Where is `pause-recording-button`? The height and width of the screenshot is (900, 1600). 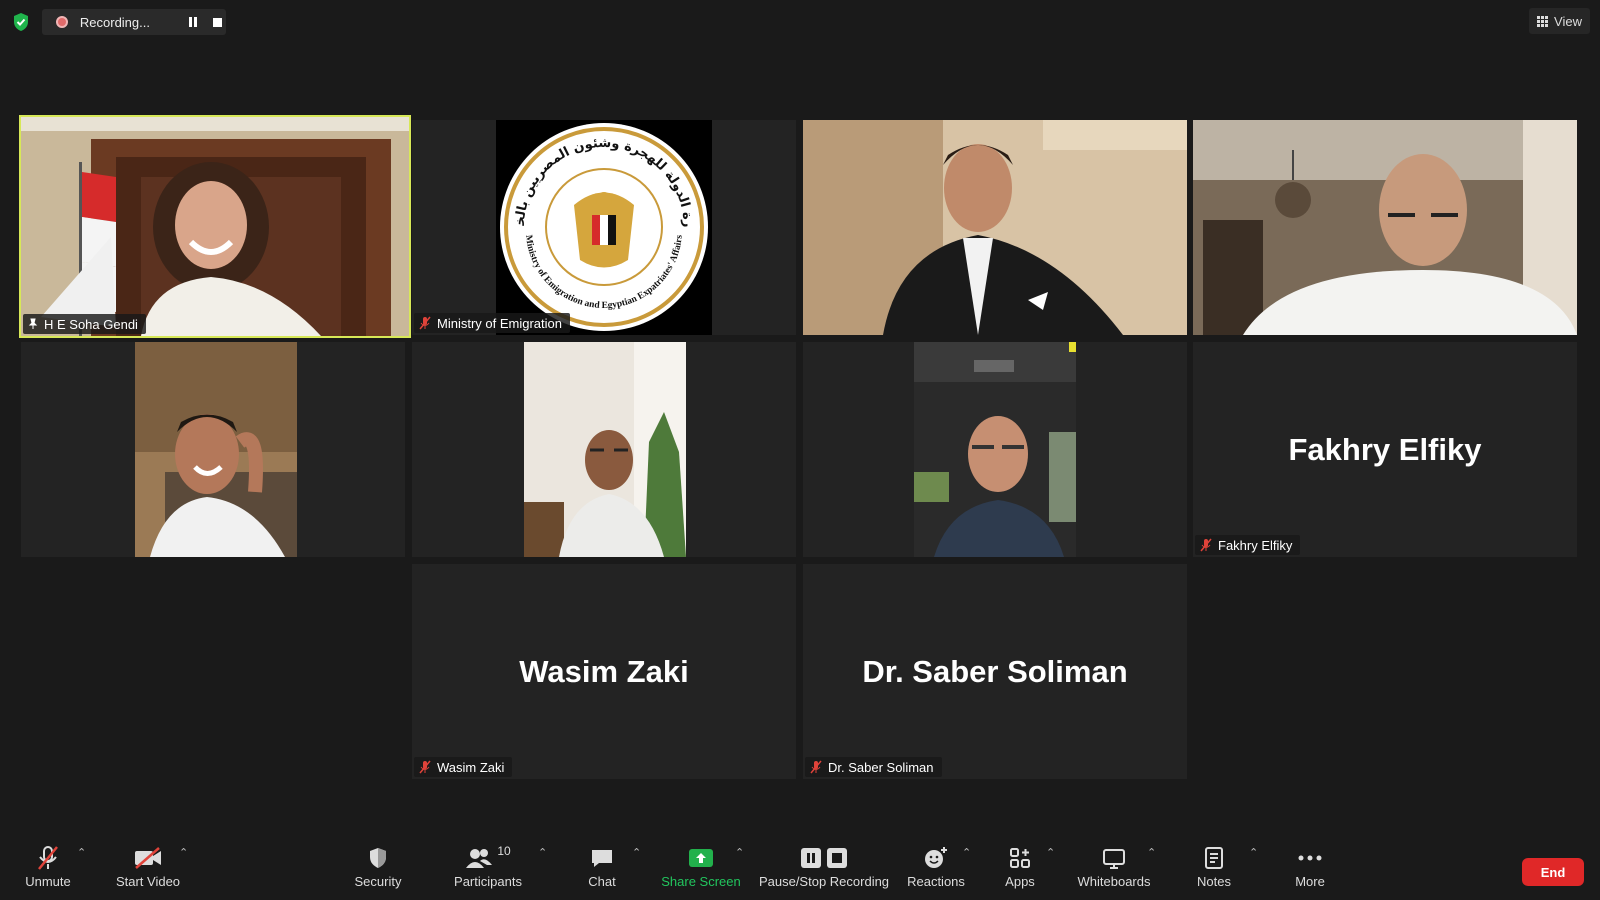 pause-recording-button is located at coordinates (194, 22).